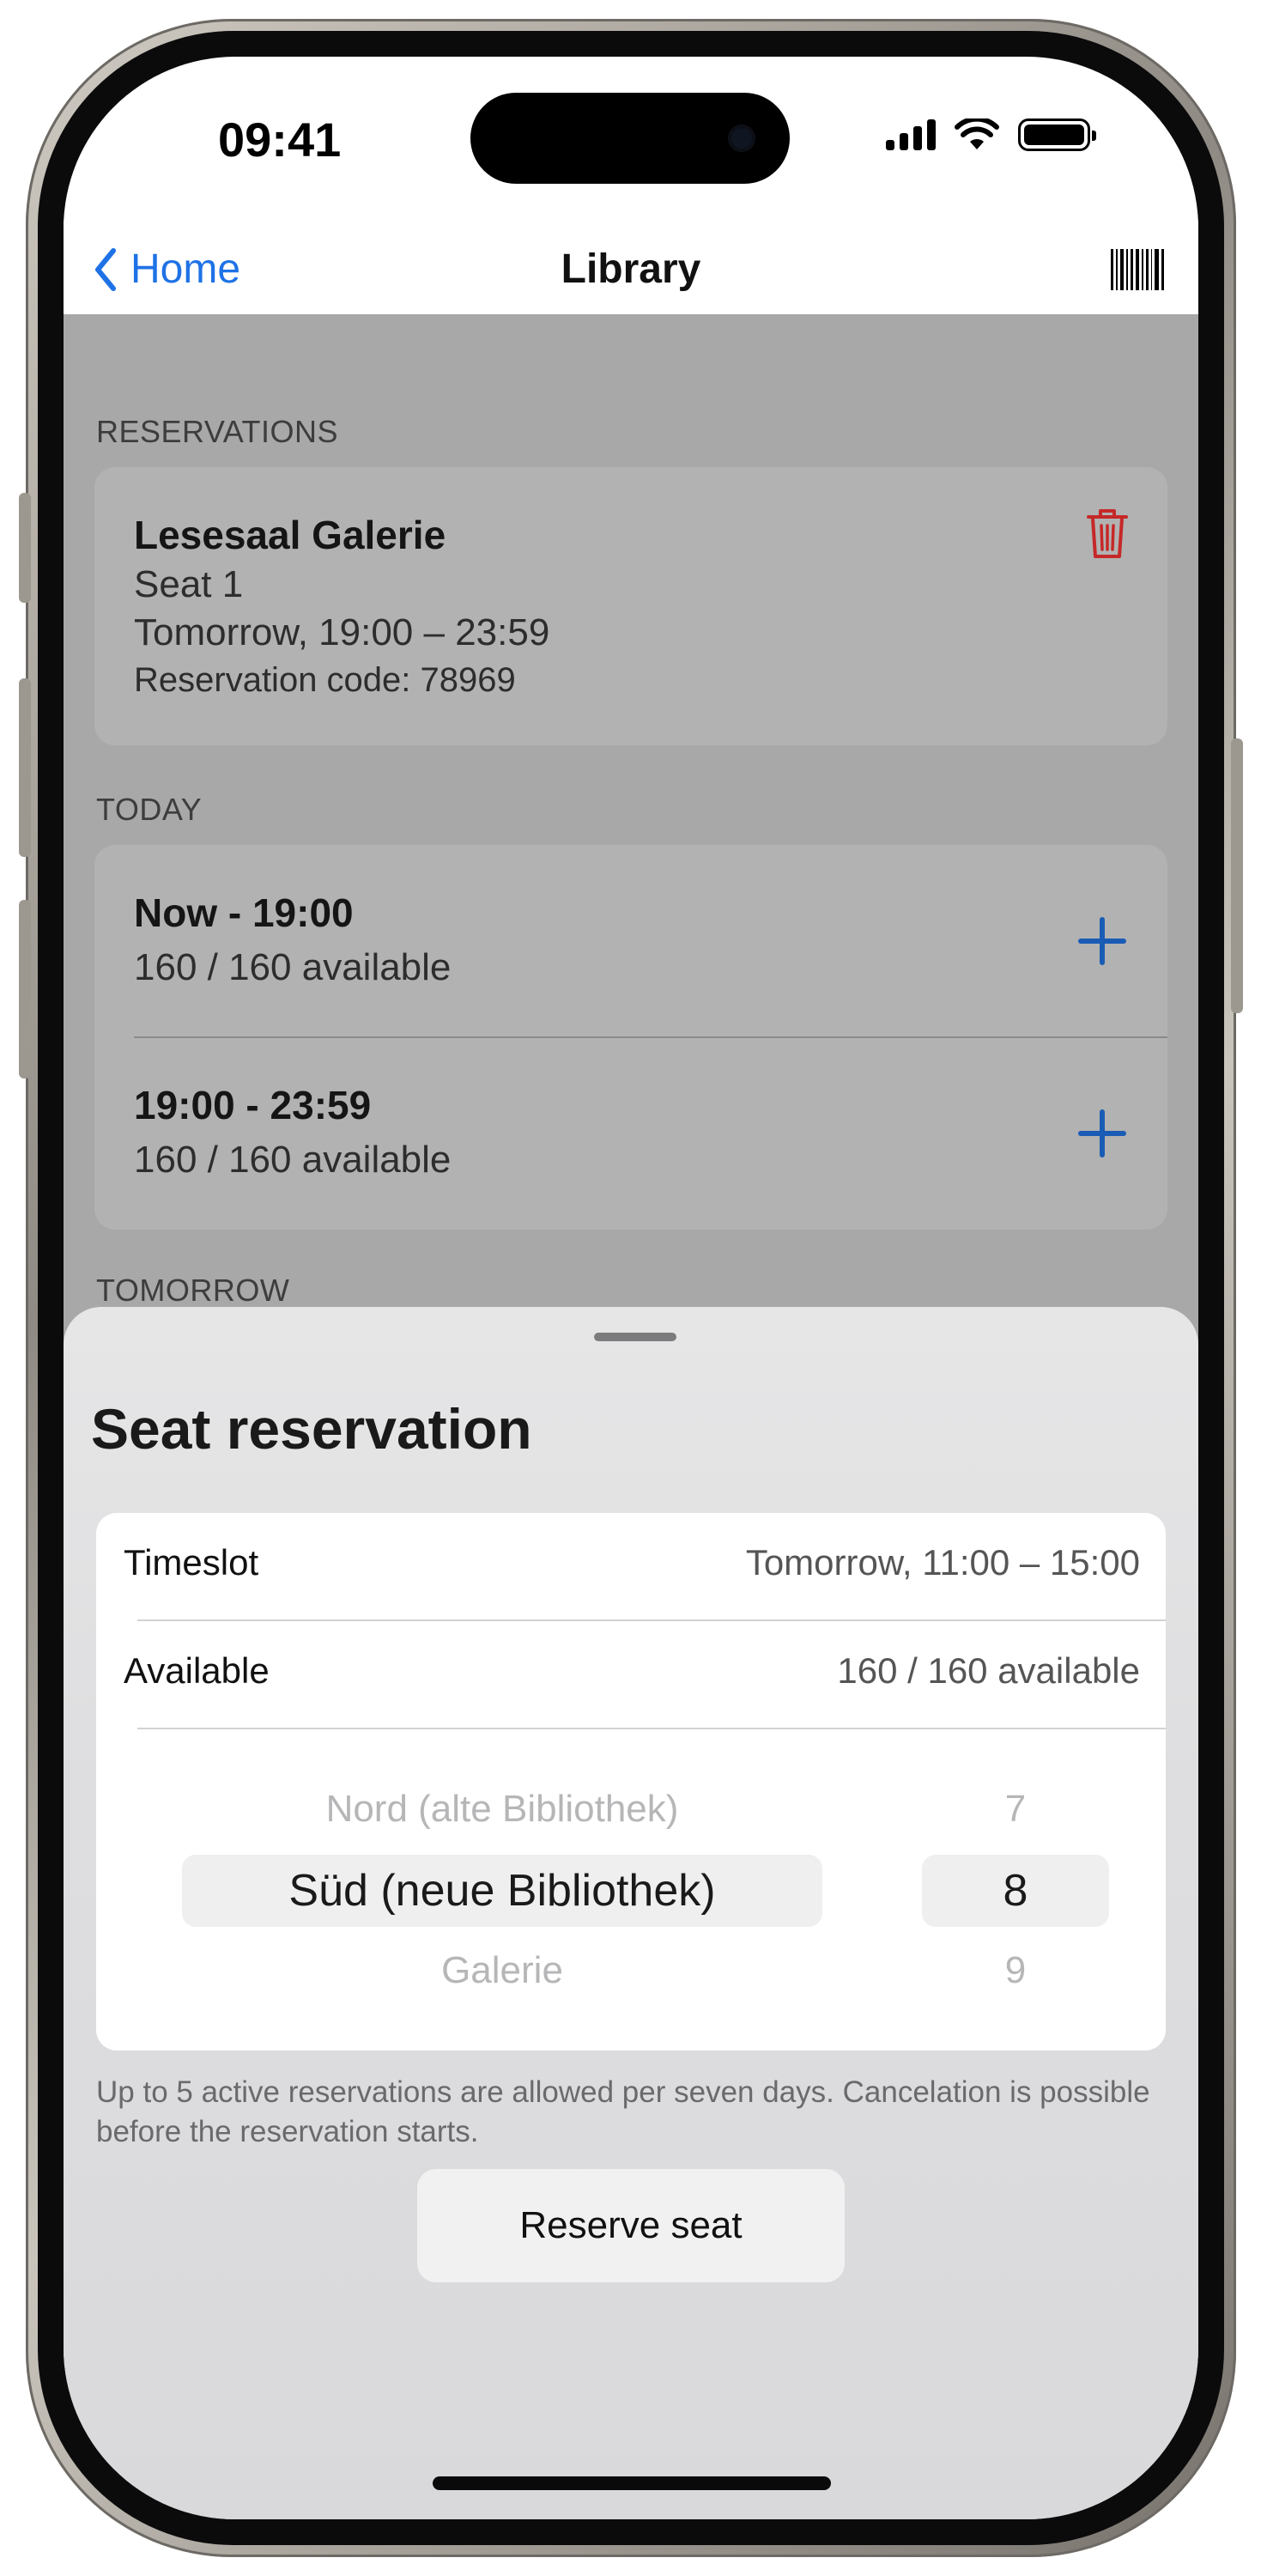 The image size is (1261, 2576). I want to click on page-title: Library, so click(631, 269).